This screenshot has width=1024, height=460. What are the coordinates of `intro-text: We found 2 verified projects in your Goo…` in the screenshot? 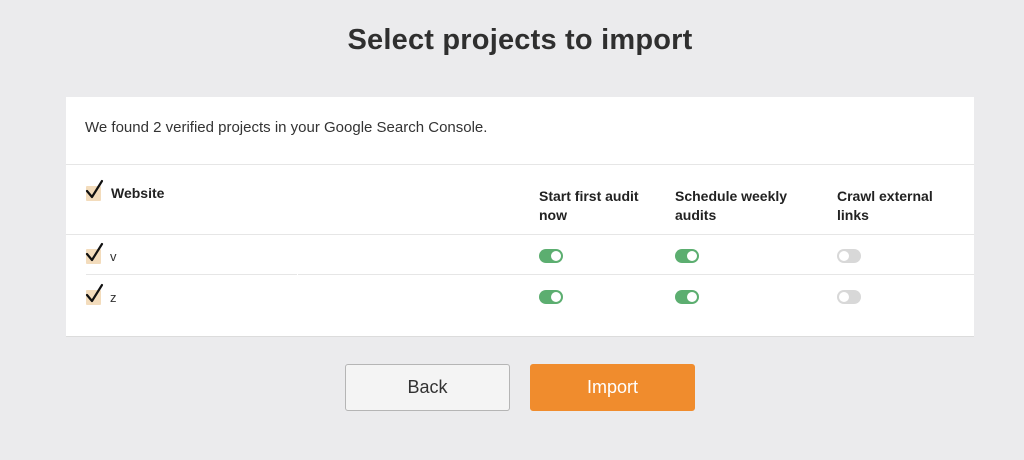 It's located at (286, 127).